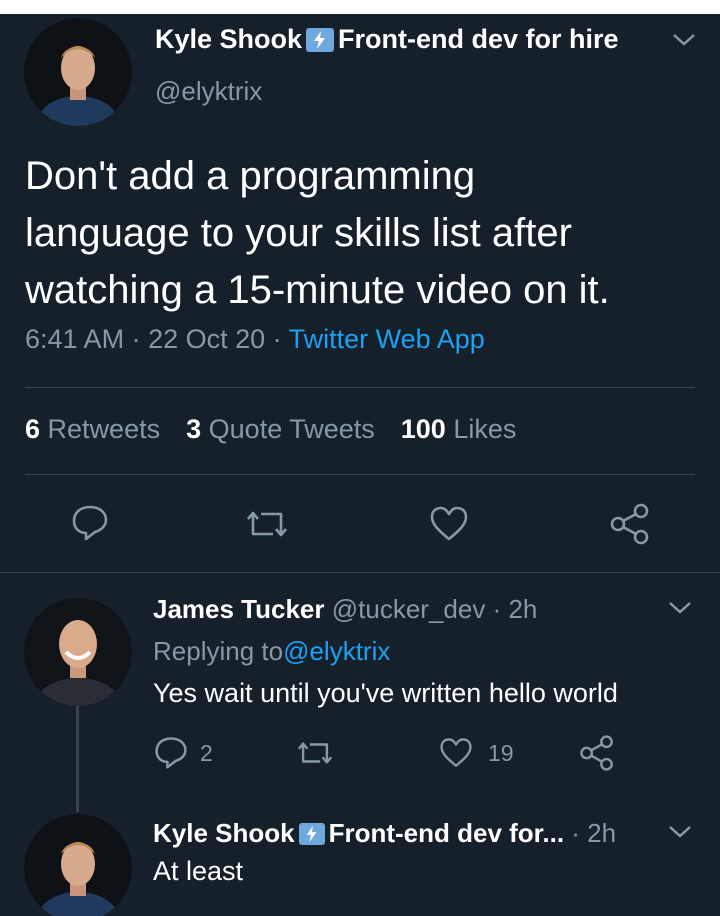  I want to click on tweet-meta: 6:41 AM · 22 Oct 20 · Twitter Web App, so click(255, 339).